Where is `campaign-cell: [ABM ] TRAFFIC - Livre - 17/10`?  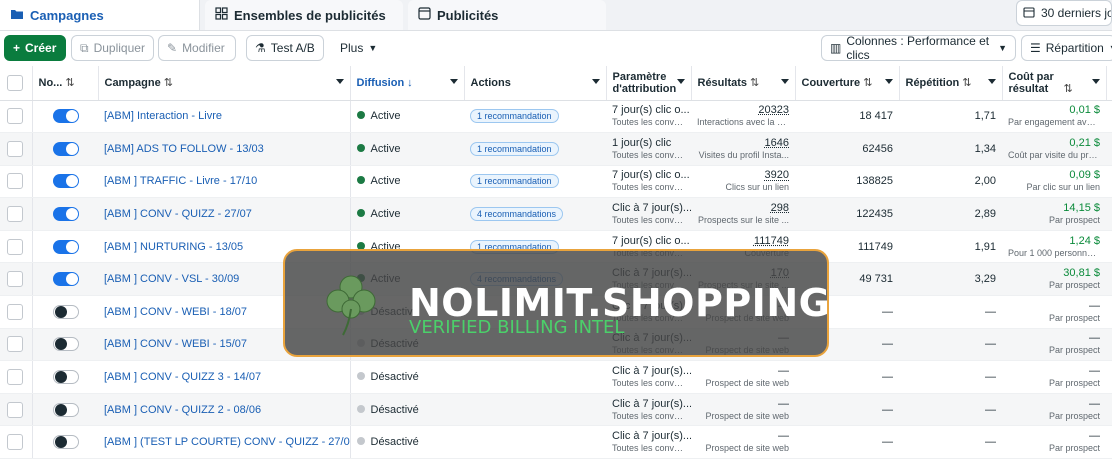
campaign-cell: [ABM ] TRAFFIC - Livre - 17/10 is located at coordinates (224, 182).